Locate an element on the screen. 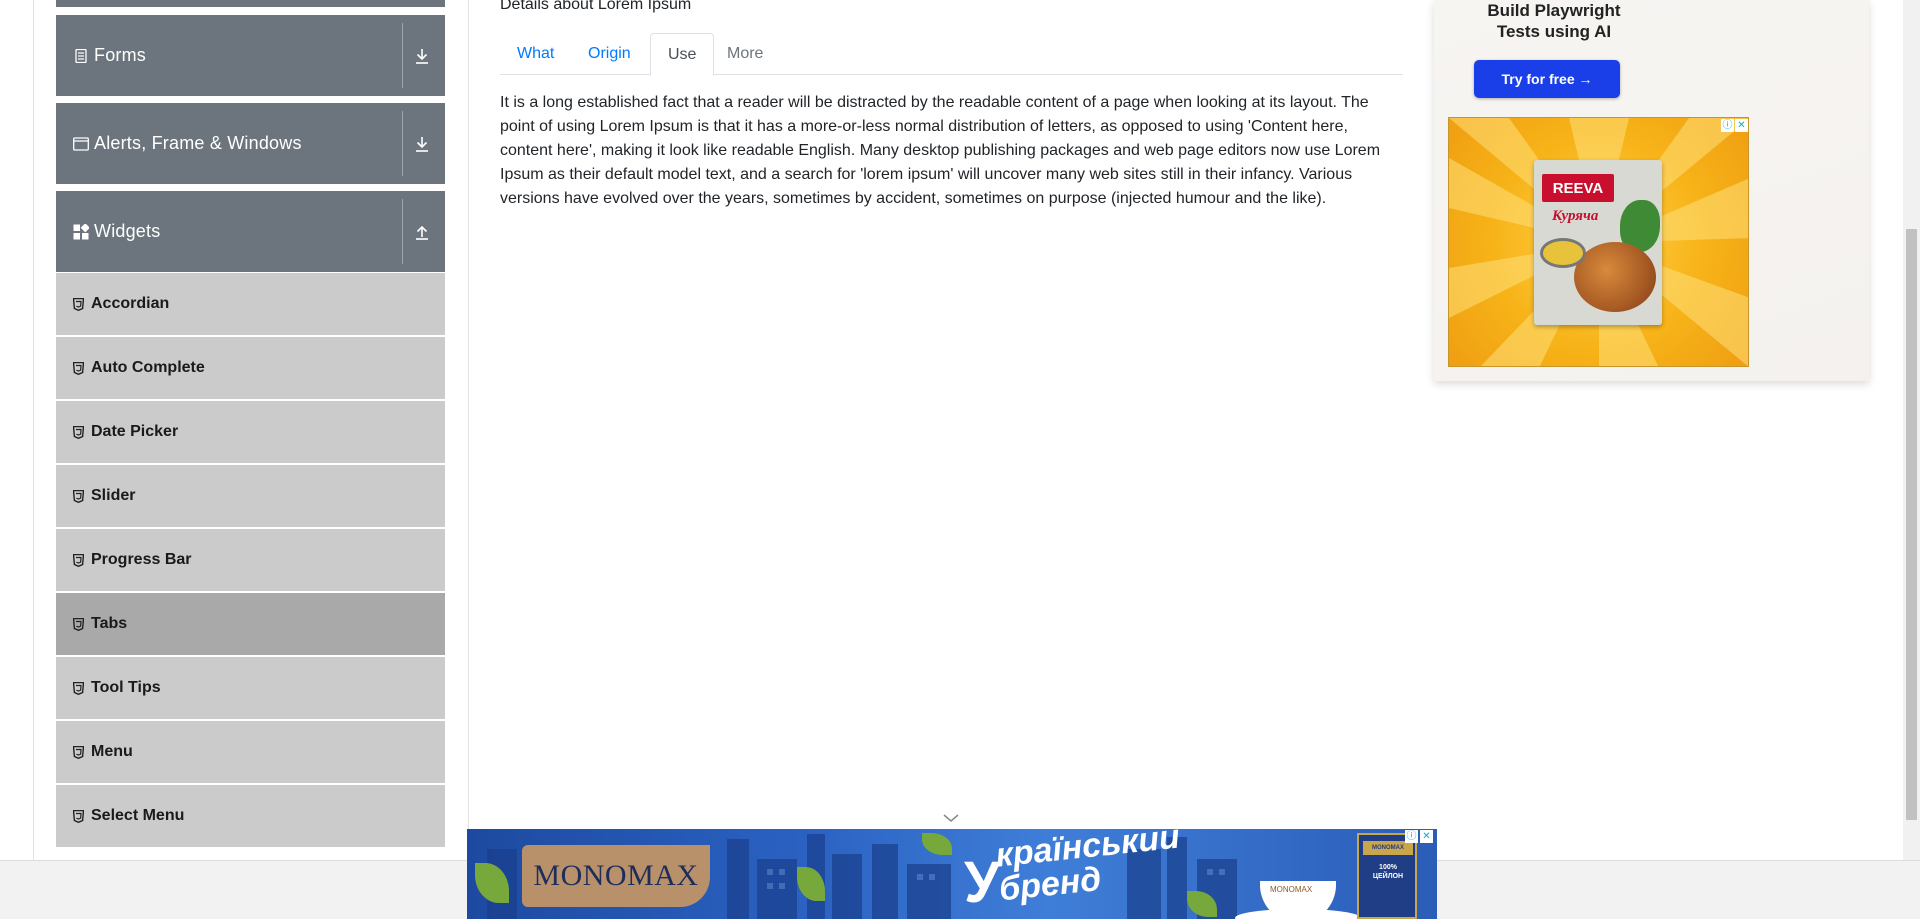 This screenshot has width=1920, height=919. sidebar-item-select-menu: Select Menu is located at coordinates (250, 816).